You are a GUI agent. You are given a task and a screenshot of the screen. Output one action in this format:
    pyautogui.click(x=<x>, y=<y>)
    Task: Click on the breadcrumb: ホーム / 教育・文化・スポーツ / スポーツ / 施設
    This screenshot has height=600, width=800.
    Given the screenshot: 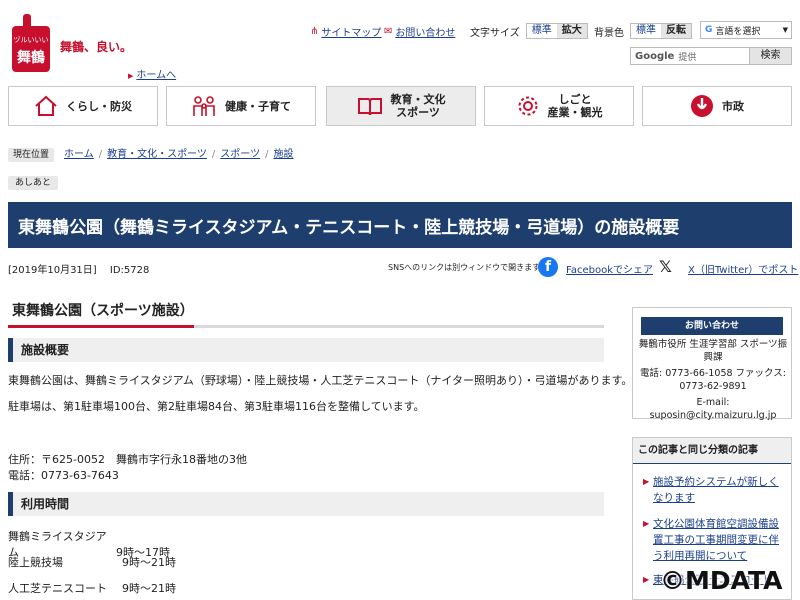 What is the action you would take?
    pyautogui.click(x=178, y=155)
    